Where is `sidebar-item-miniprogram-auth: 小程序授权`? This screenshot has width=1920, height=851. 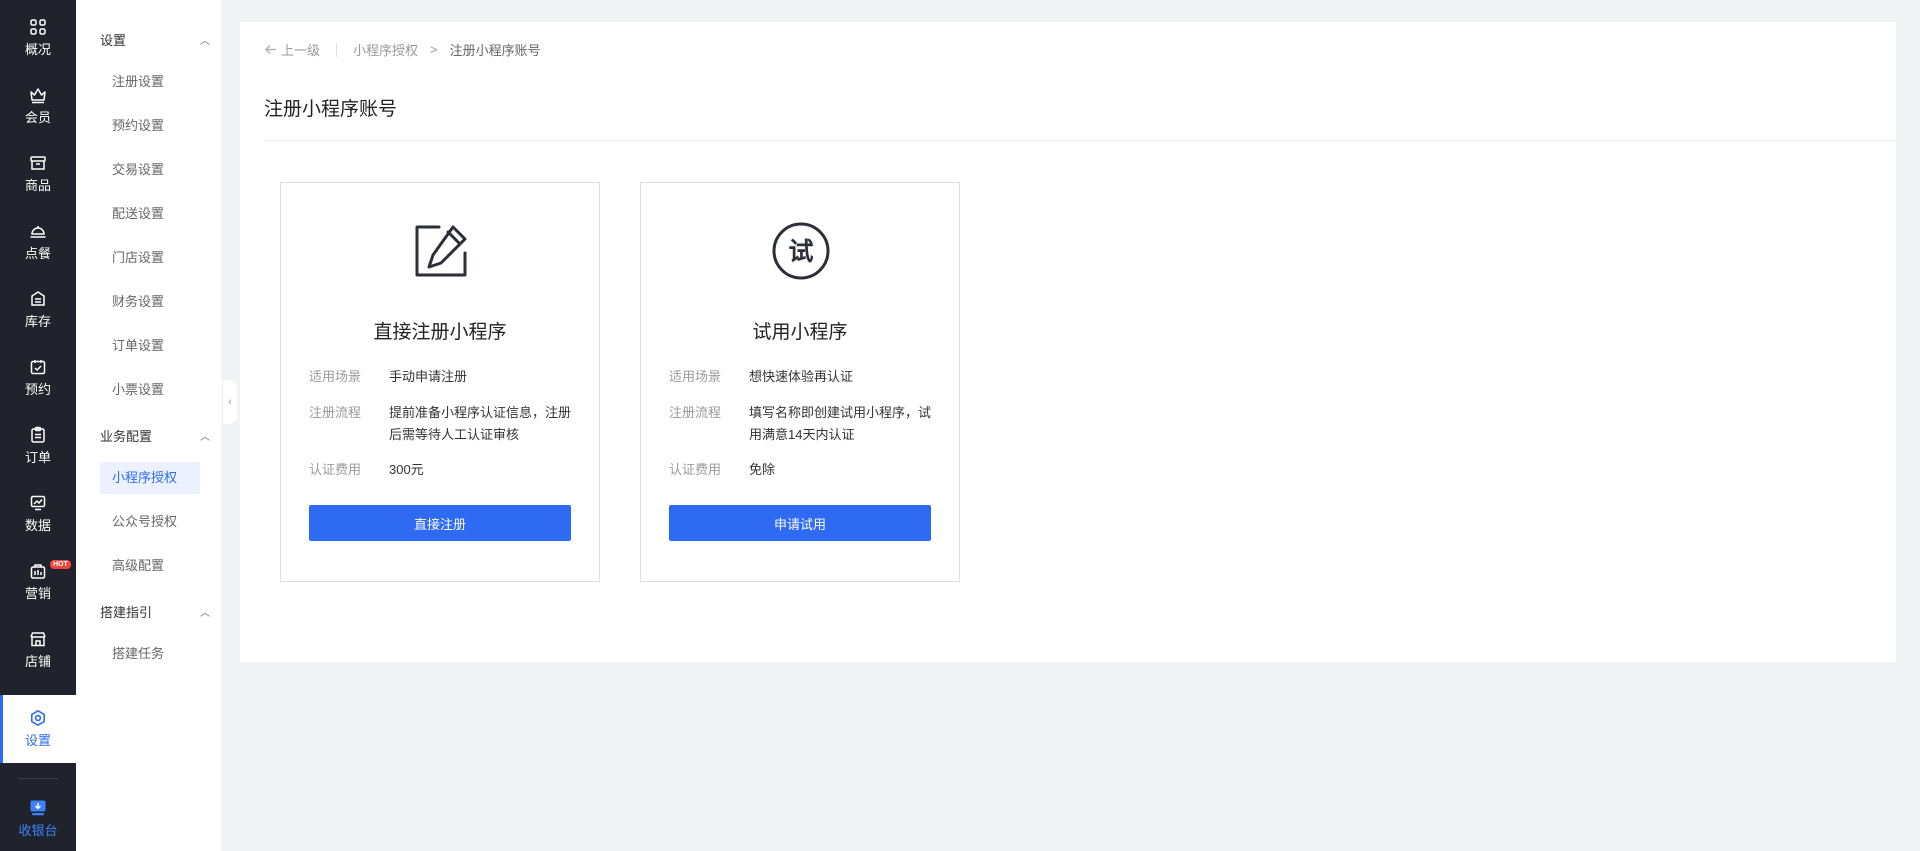 sidebar-item-miniprogram-auth: 小程序授权 is located at coordinates (150, 478).